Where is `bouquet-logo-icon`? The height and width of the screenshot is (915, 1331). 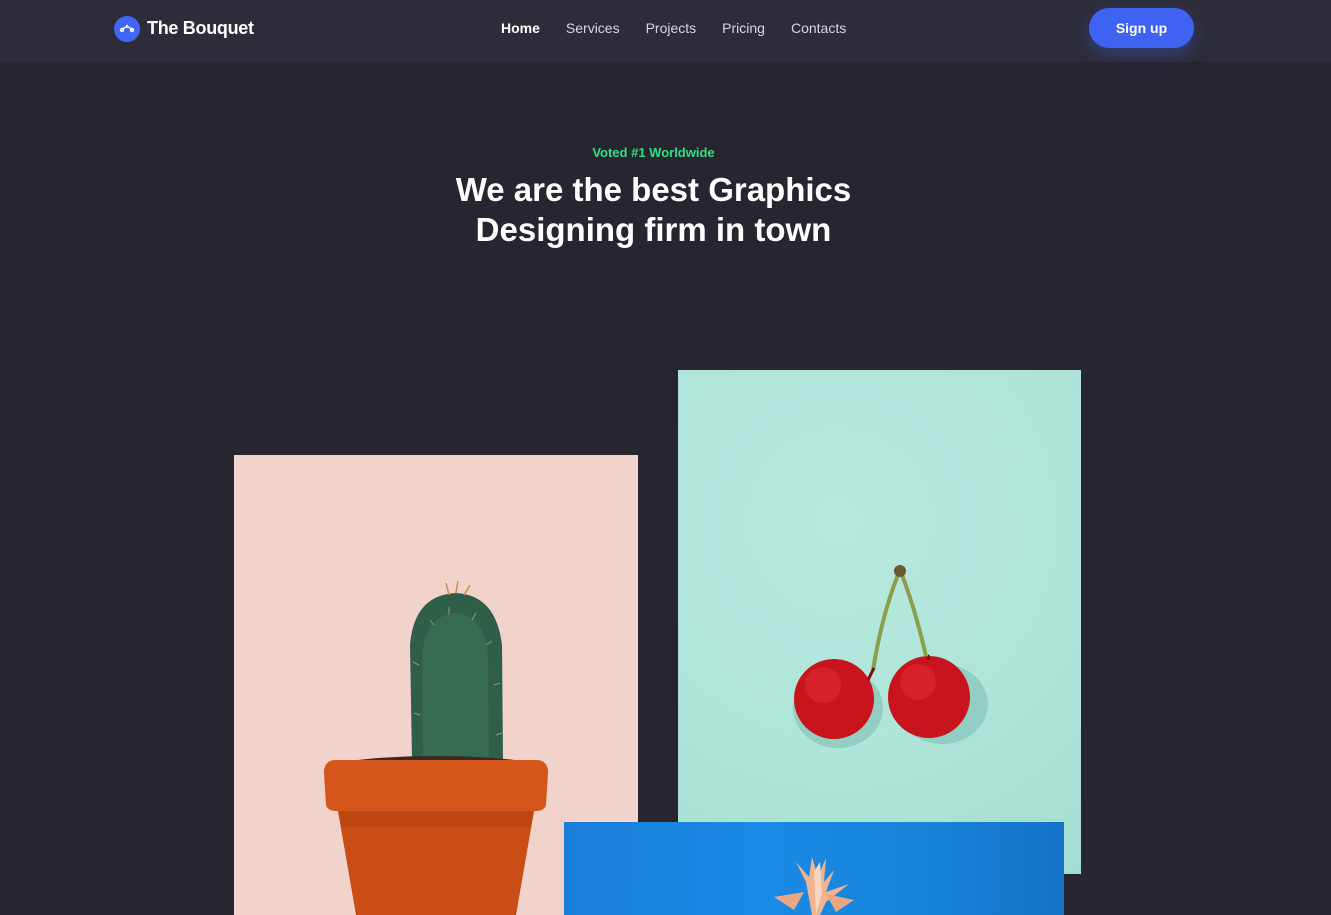 bouquet-logo-icon is located at coordinates (127, 28).